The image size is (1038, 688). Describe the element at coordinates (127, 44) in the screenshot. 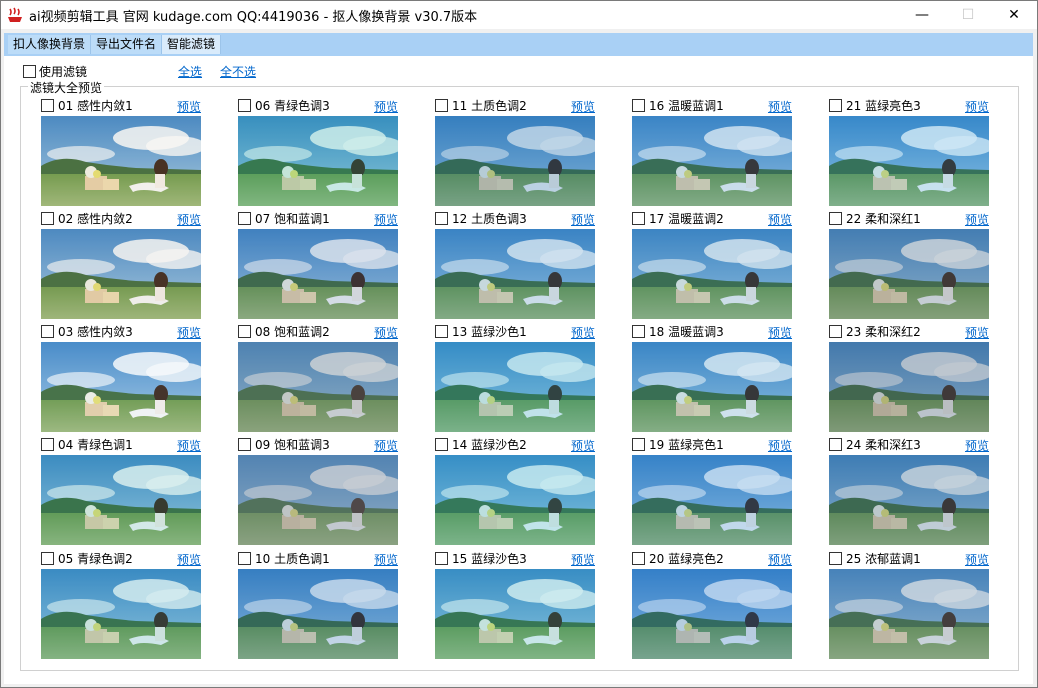

I see `tab-export-filename: 导出文件名` at that location.